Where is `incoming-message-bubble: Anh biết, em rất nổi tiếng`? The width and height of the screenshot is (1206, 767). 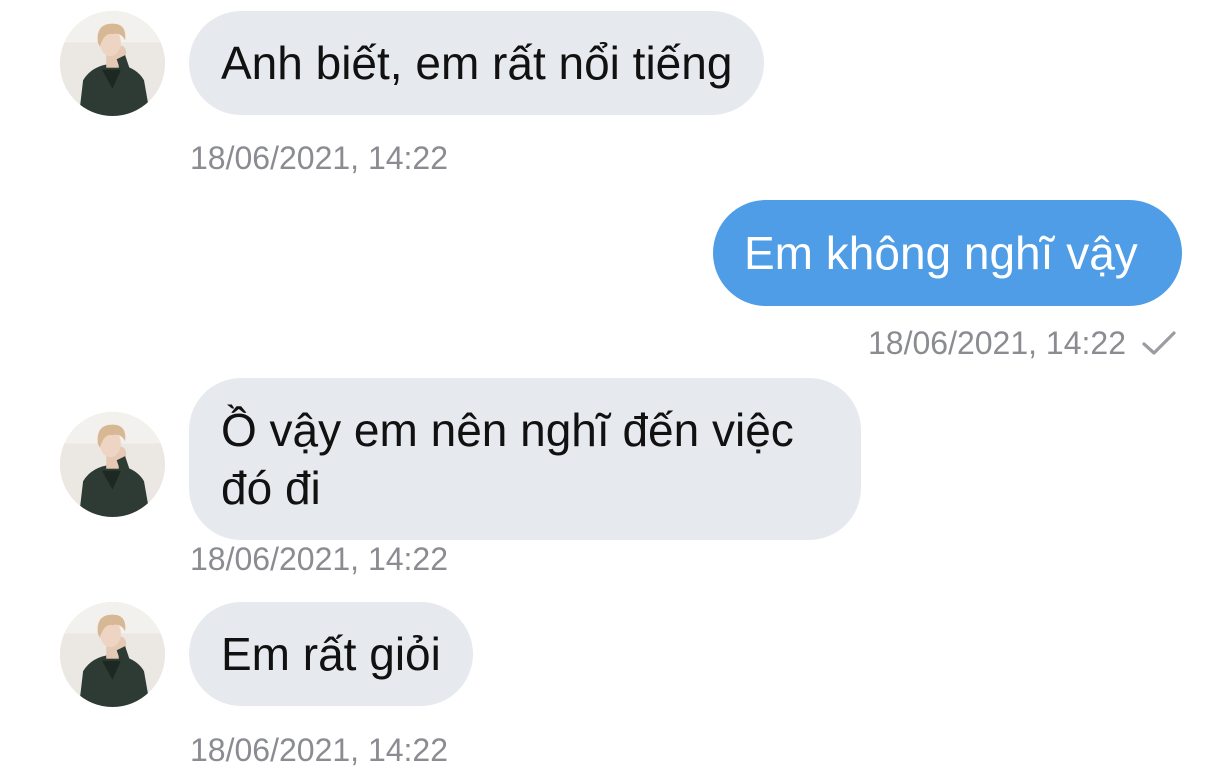
incoming-message-bubble: Anh biết, em rất nổi tiếng is located at coordinates (477, 63).